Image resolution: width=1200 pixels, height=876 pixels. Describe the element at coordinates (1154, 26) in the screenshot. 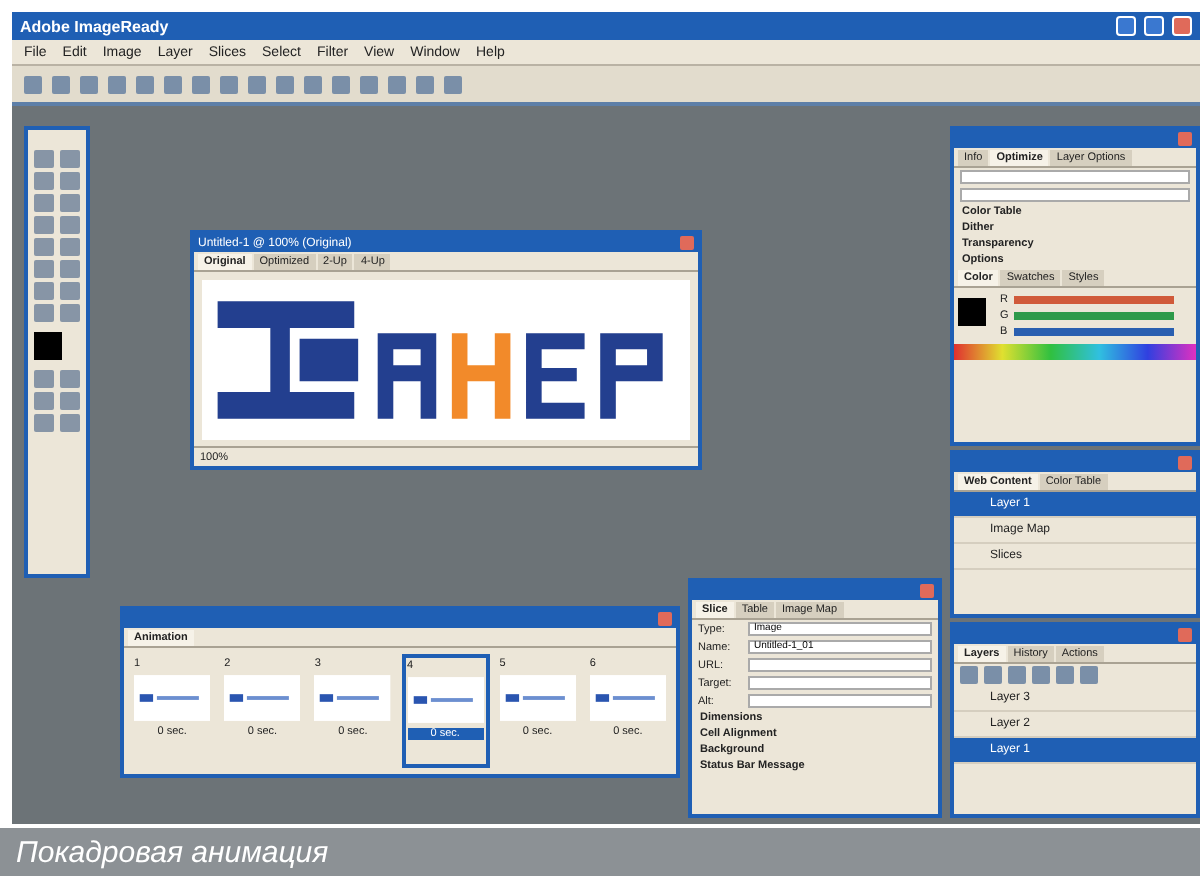

I see `maximize-button` at that location.